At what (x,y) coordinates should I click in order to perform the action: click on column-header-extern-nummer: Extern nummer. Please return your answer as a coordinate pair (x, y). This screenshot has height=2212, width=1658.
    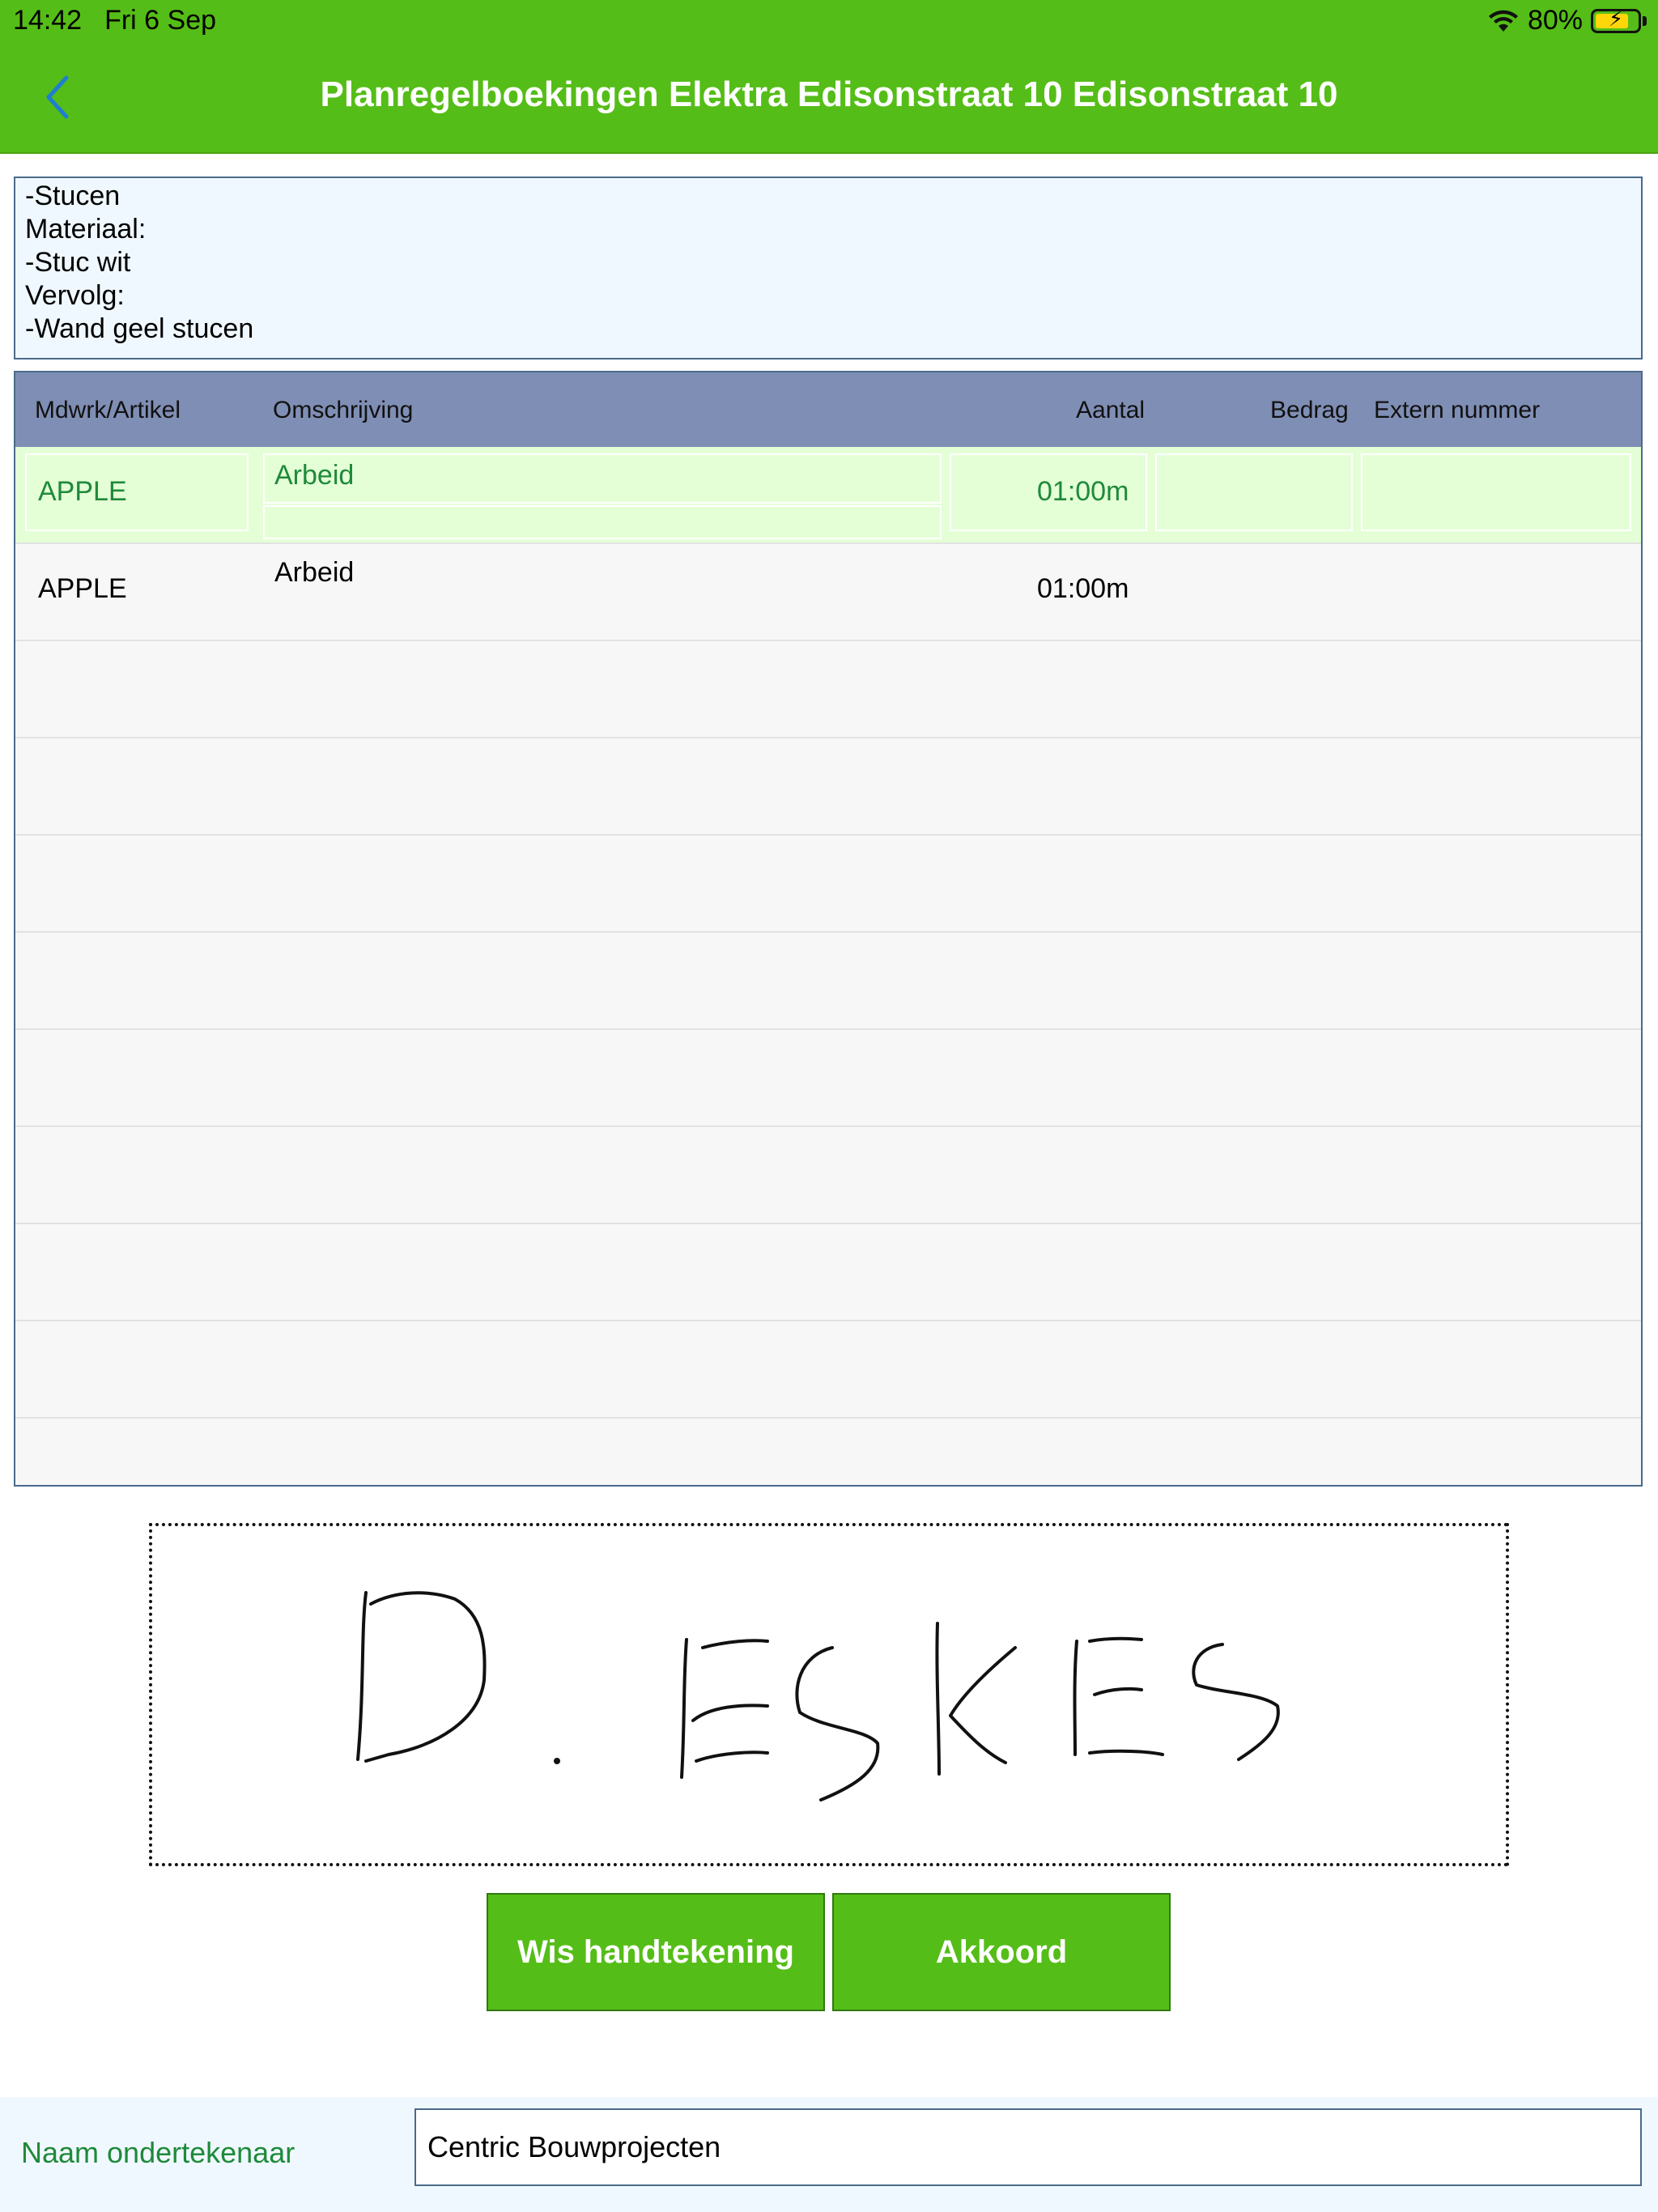
    Looking at the image, I should click on (1457, 410).